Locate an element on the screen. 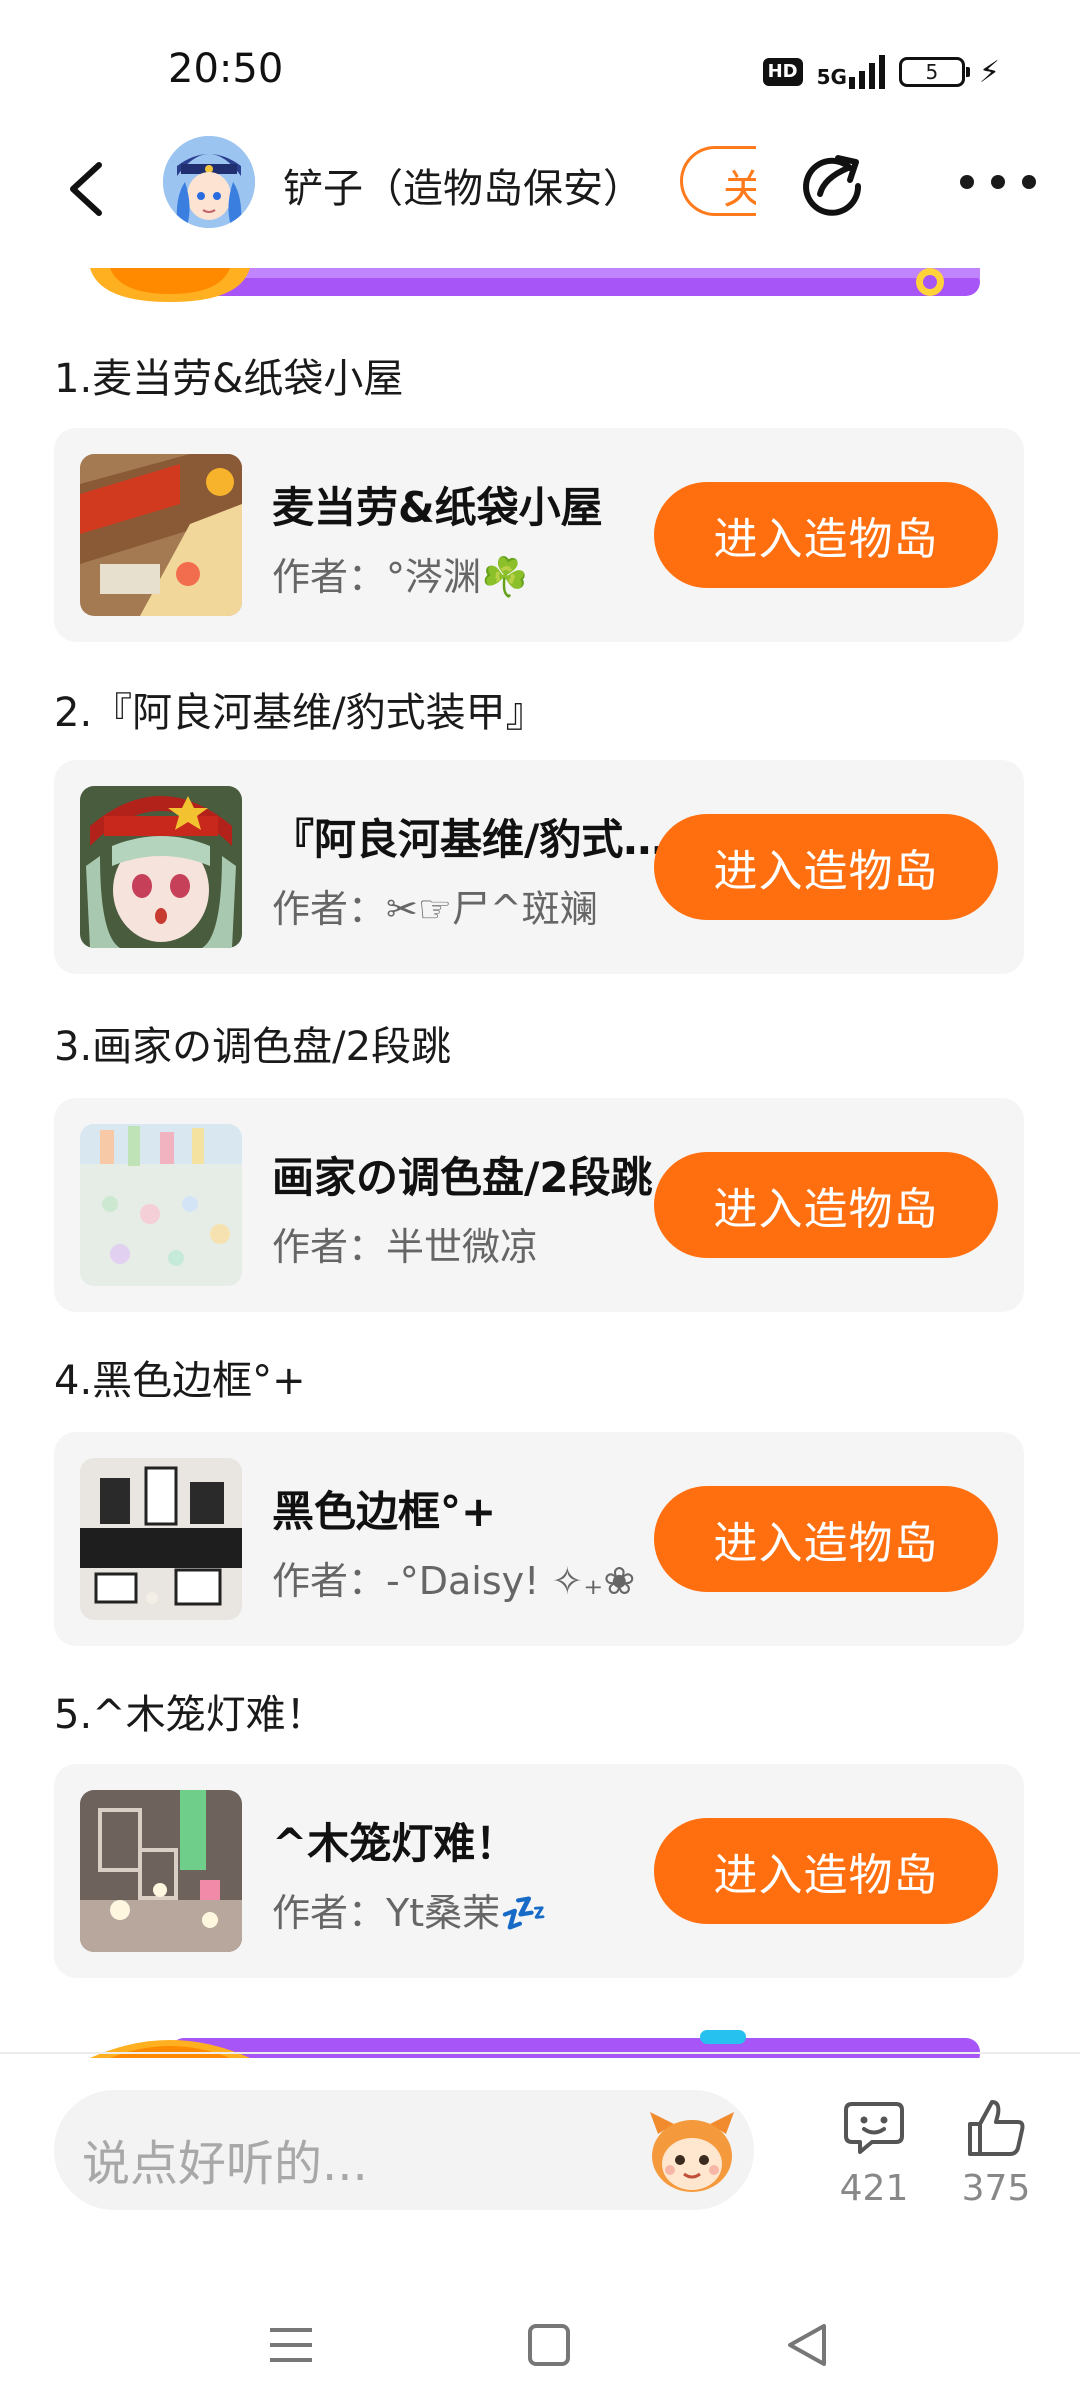  thumbs-up-icon is located at coordinates (996, 2128).